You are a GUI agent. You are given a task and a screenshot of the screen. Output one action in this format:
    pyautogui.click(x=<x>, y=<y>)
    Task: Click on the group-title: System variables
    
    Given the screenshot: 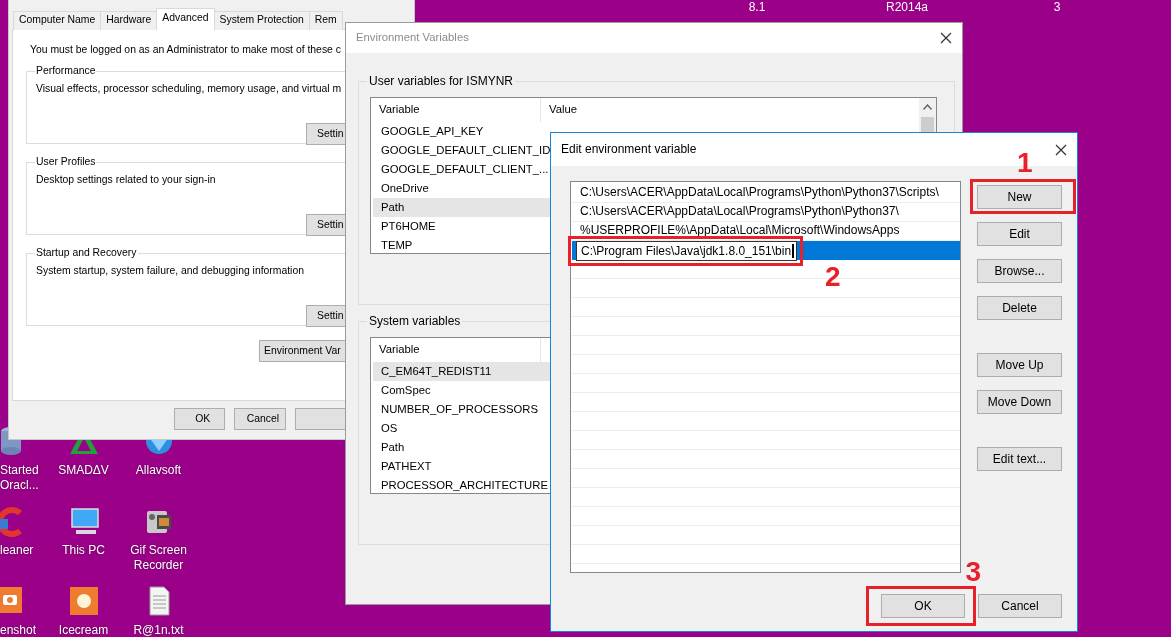 What is the action you would take?
    pyautogui.click(x=415, y=321)
    